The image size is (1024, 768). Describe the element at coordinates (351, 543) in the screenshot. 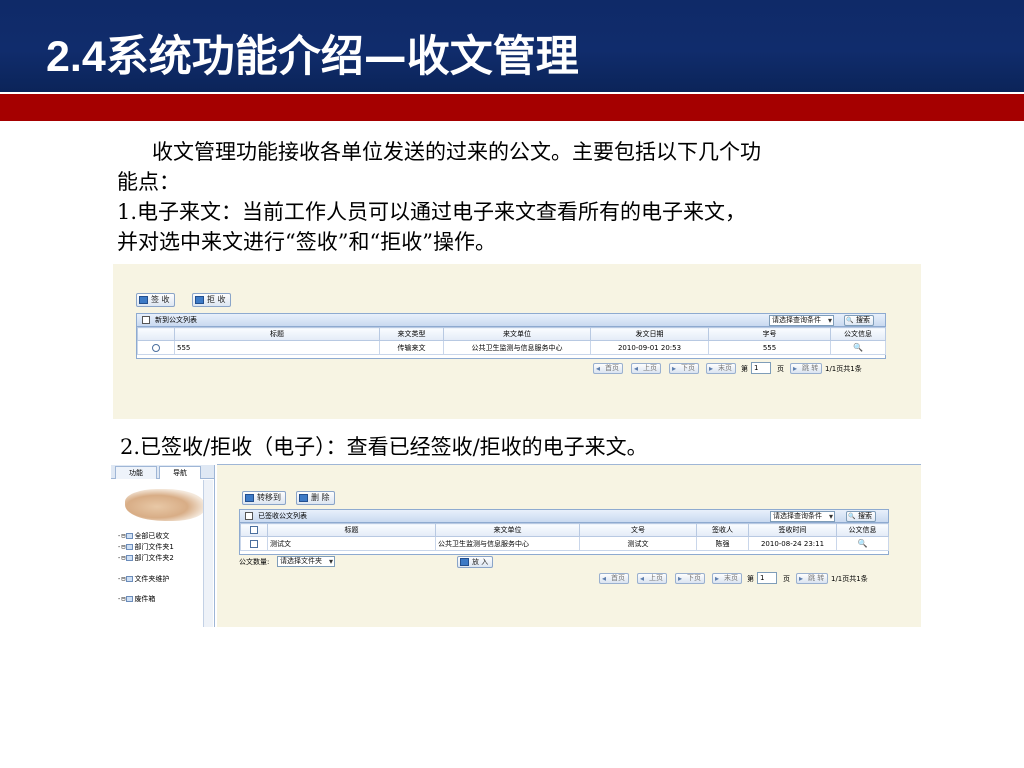

I see `cell-title: 测试文` at that location.